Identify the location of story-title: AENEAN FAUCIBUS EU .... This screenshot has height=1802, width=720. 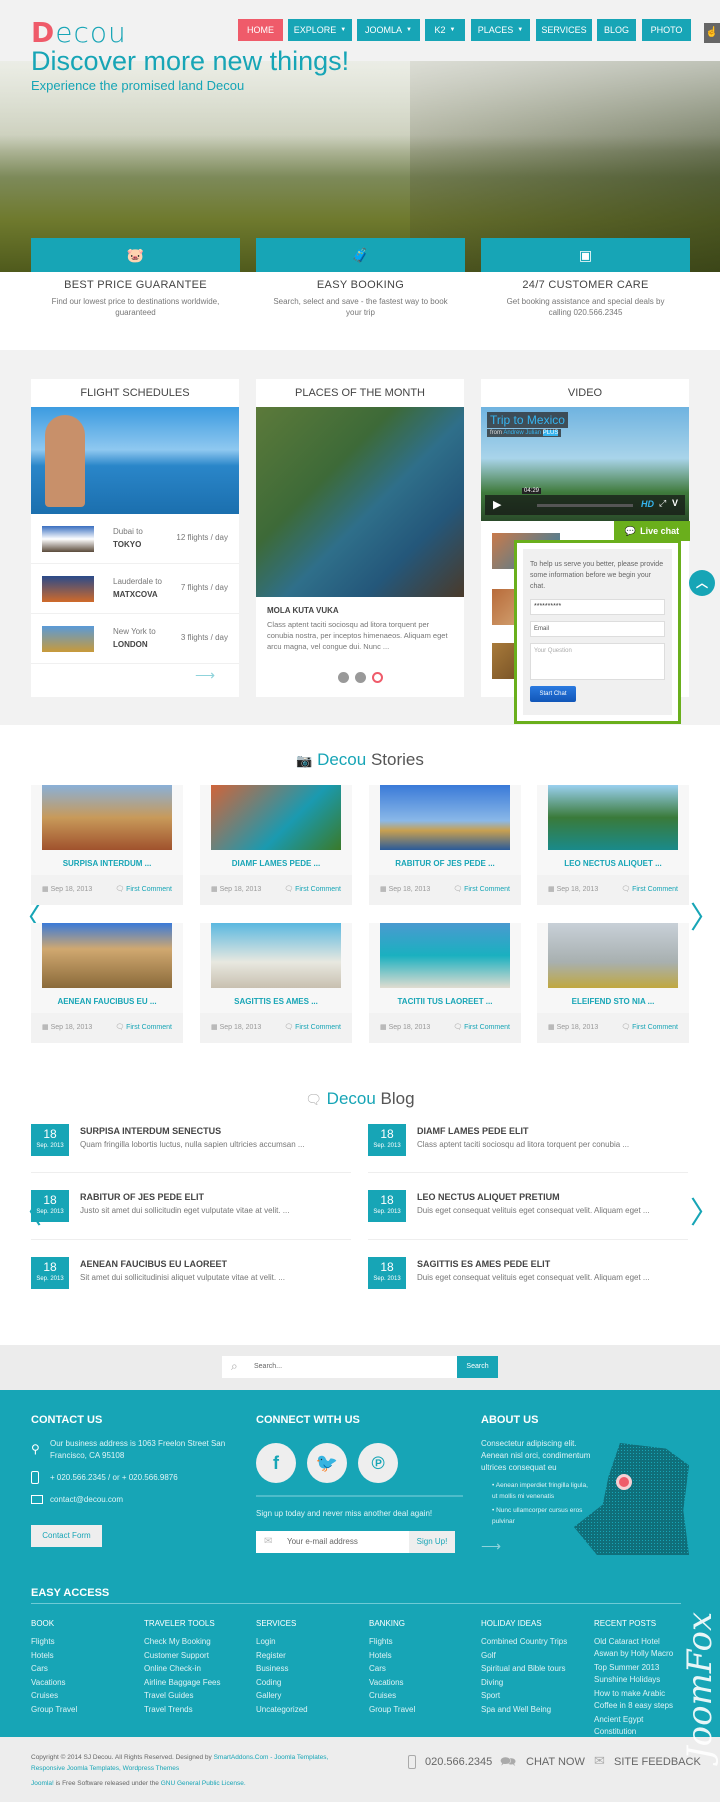
(107, 1001).